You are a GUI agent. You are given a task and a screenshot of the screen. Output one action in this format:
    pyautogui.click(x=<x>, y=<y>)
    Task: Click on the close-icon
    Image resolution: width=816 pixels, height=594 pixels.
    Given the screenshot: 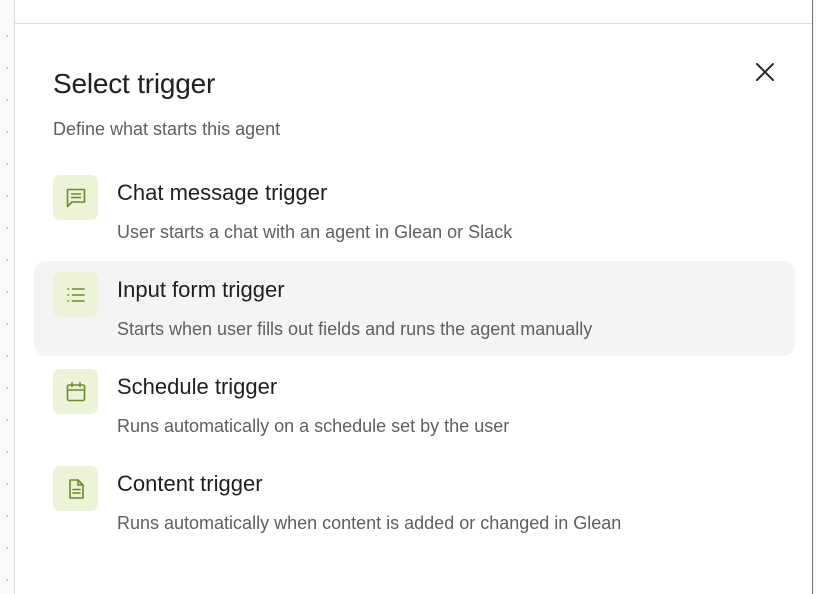 What is the action you would take?
    pyautogui.click(x=765, y=72)
    